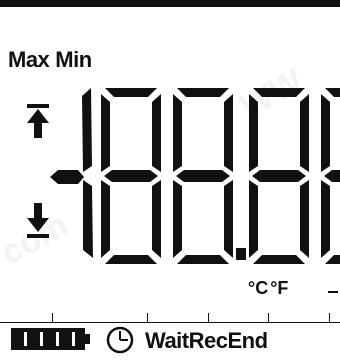 This screenshot has width=340, height=363. What do you see at coordinates (73, 59) in the screenshot?
I see `min-label: Min` at bounding box center [73, 59].